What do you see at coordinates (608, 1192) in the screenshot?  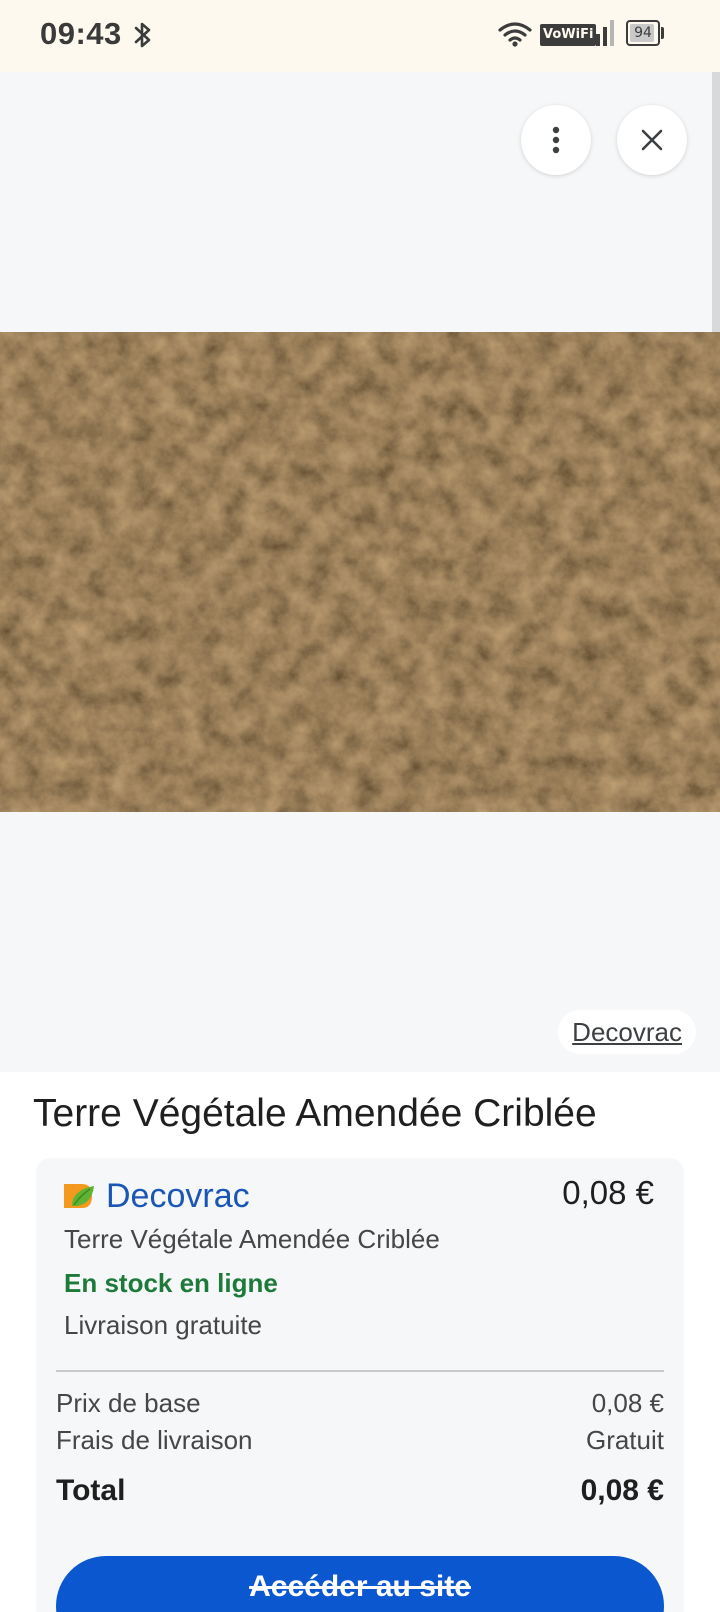 I see `offer-price: 0,08 €` at bounding box center [608, 1192].